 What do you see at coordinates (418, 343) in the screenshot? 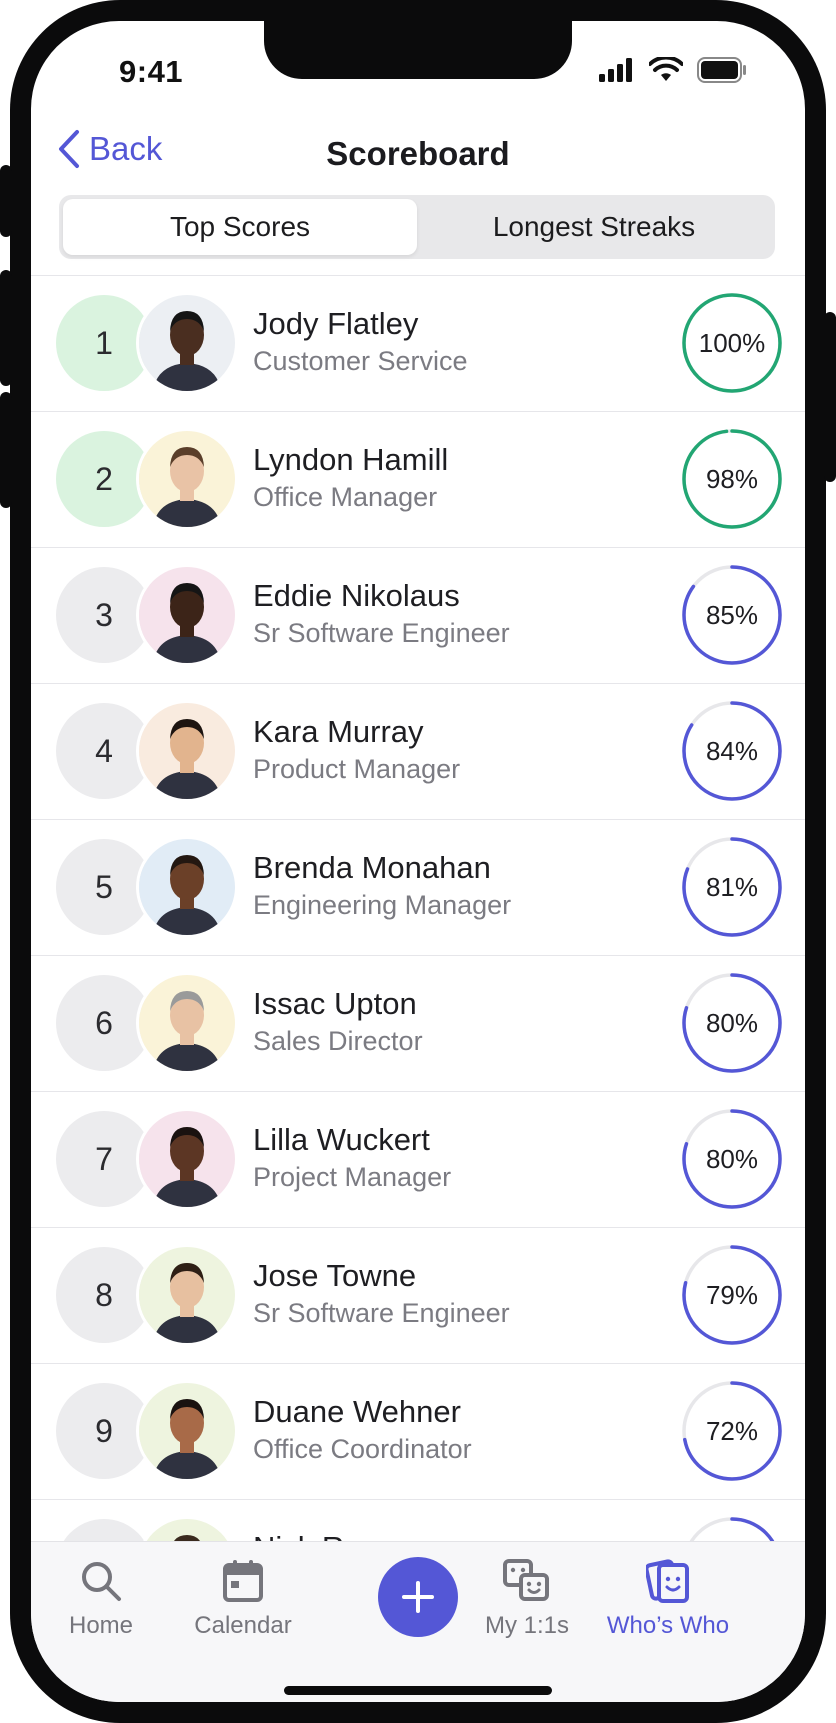
I see `list-item: 1 Jody Flatley Customer Service 100%` at bounding box center [418, 343].